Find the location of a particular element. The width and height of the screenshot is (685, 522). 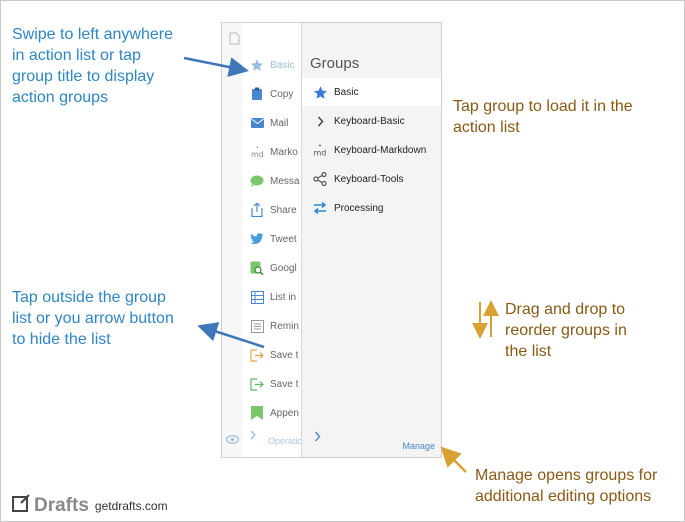

action-item-markdown: md Marko is located at coordinates (274, 152).